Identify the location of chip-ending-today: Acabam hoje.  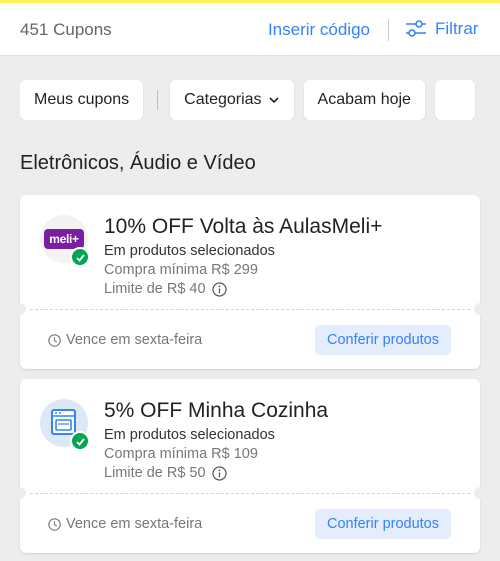
(364, 100).